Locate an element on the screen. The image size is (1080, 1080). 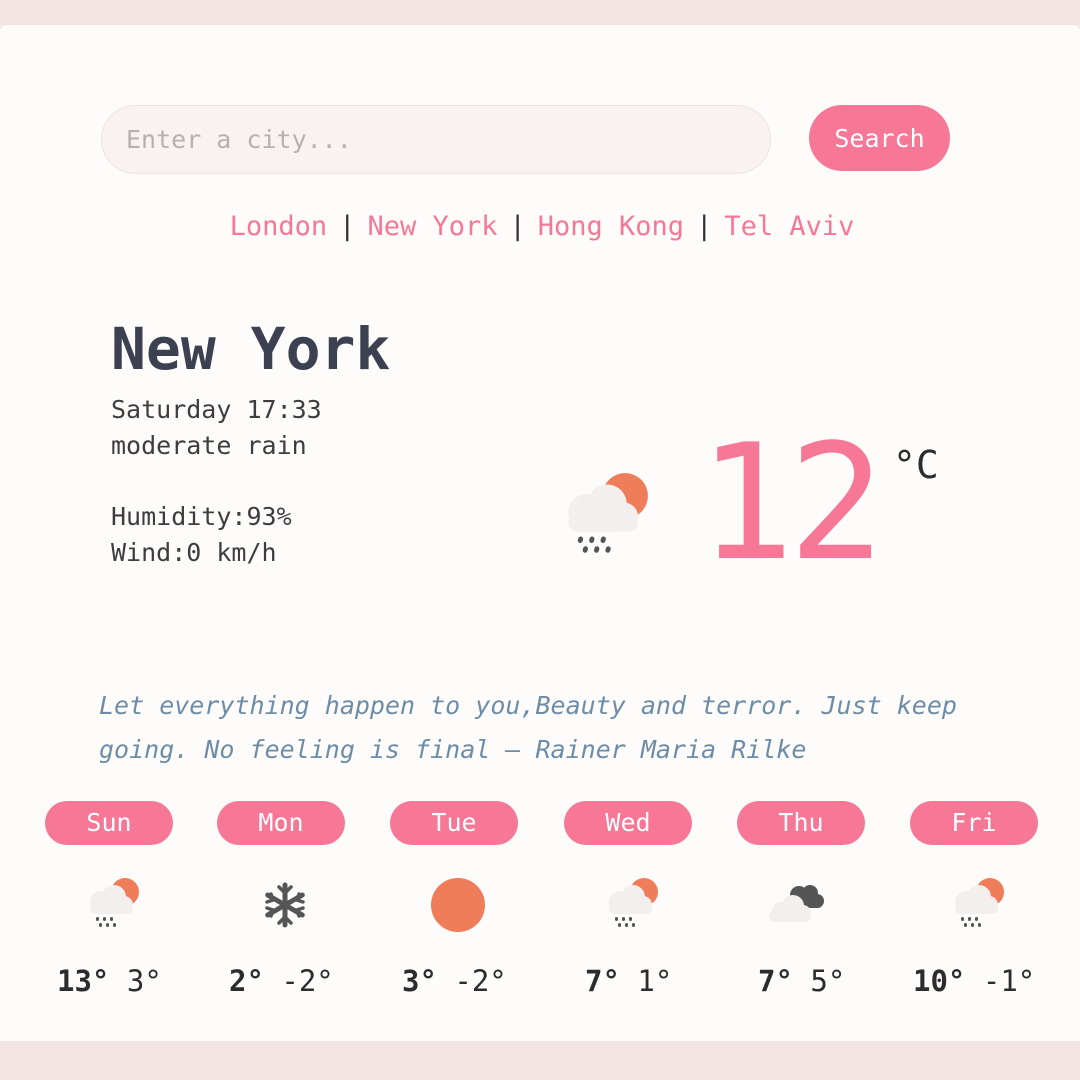
forecast-day: Thu 7° 5° is located at coordinates (827, 906).